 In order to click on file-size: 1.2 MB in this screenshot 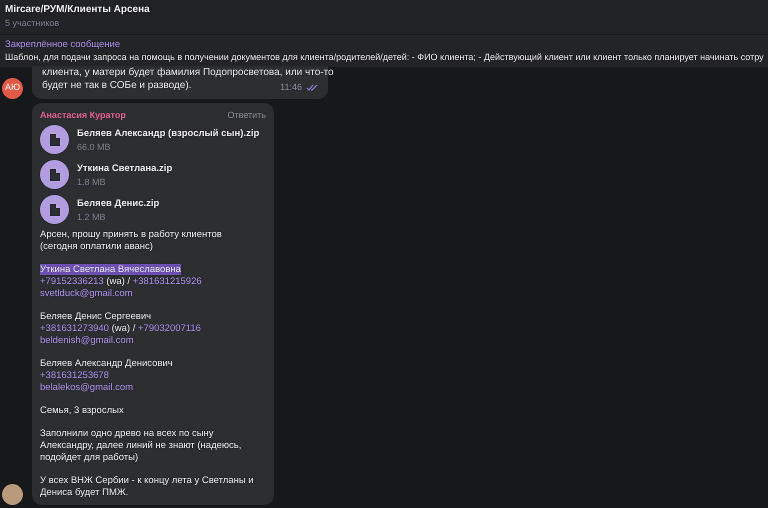, I will do `click(92, 216)`.